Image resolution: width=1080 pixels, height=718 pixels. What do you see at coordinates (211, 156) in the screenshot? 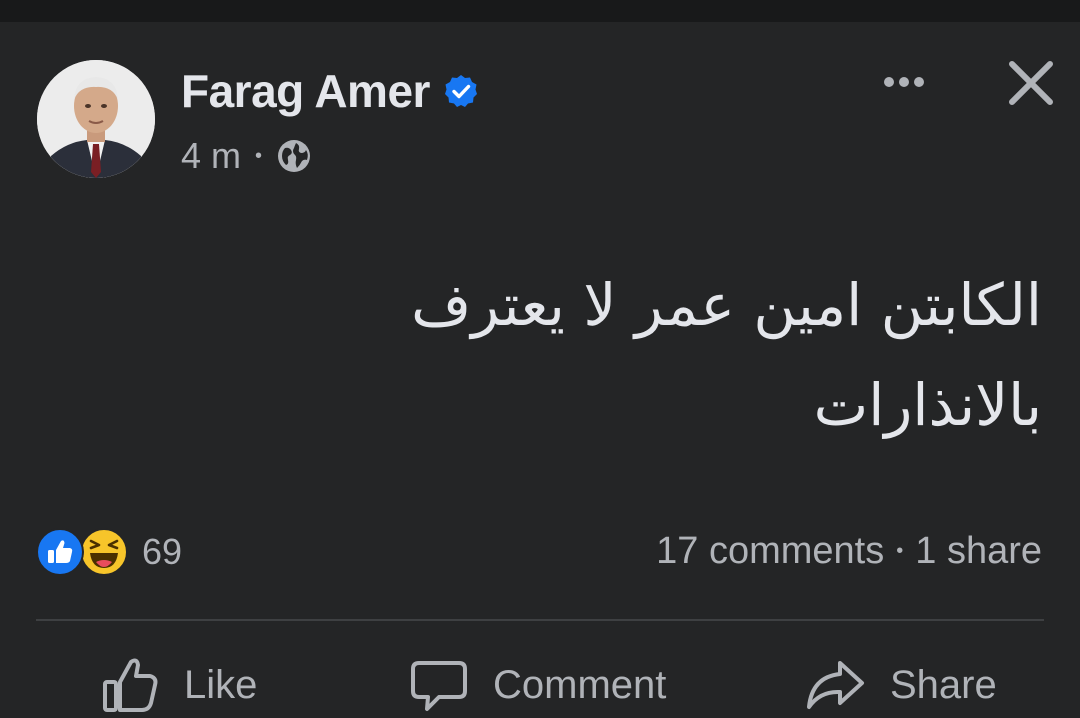
I see `post-timestamp: 4 m` at bounding box center [211, 156].